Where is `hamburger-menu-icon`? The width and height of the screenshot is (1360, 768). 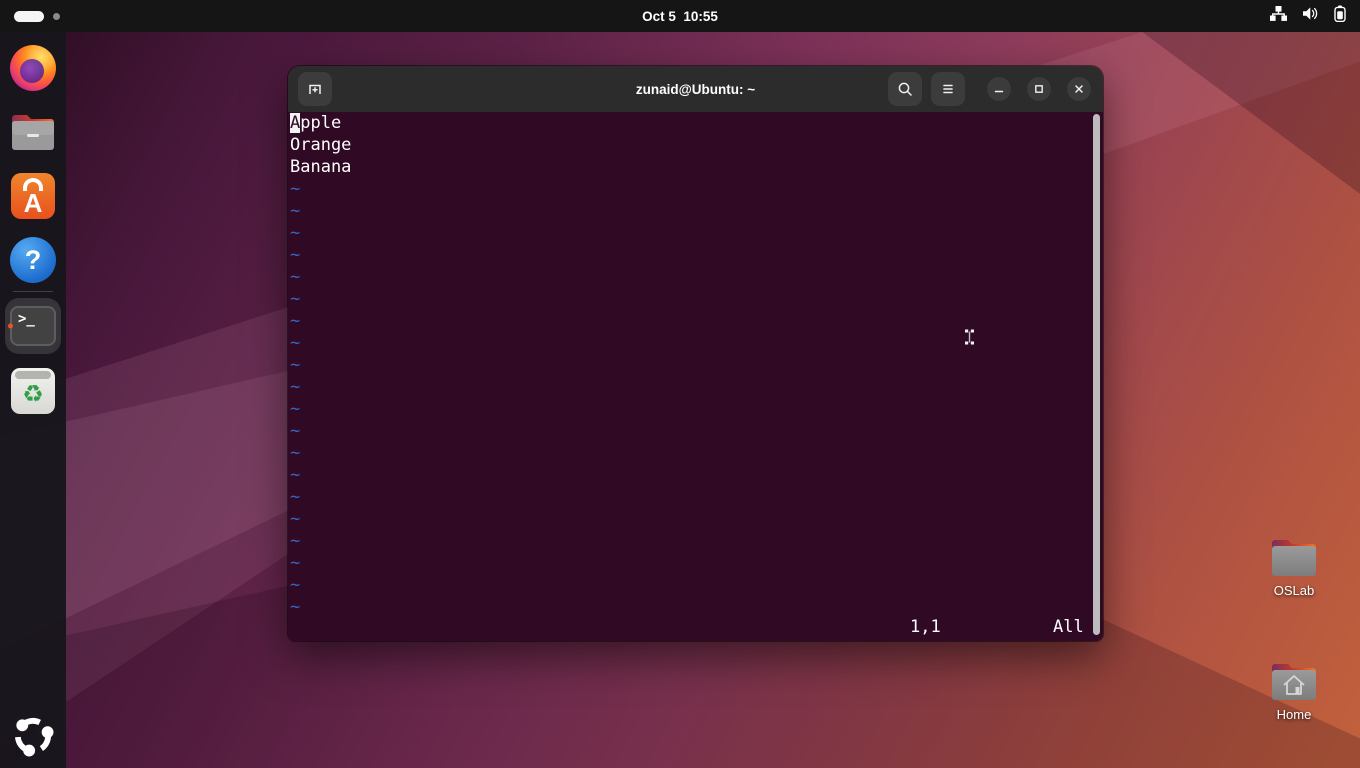
hamburger-menu-icon is located at coordinates (948, 89).